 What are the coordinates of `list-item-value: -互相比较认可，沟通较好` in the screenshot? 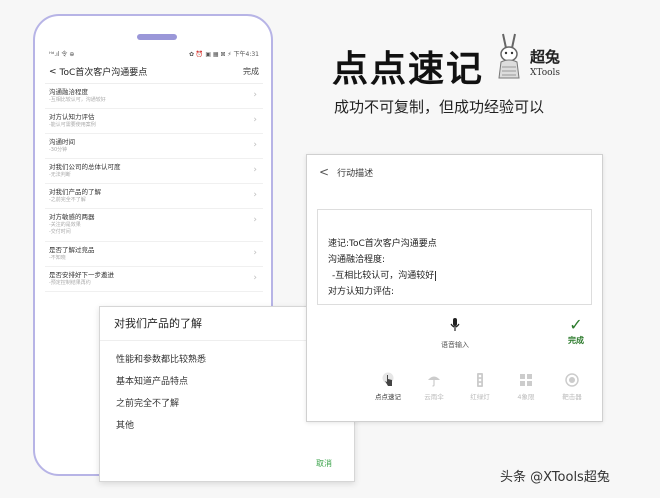 It's located at (77, 100).